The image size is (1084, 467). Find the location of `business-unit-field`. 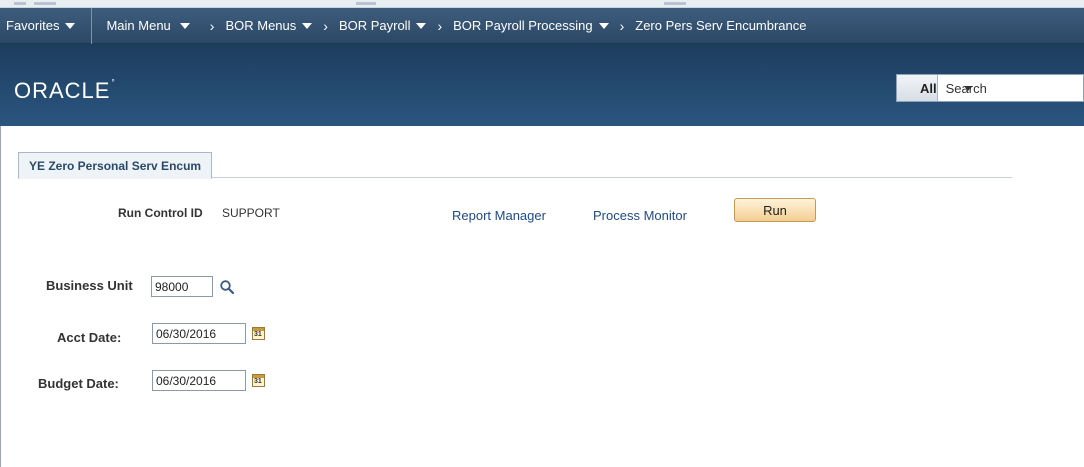

business-unit-field is located at coordinates (182, 286).